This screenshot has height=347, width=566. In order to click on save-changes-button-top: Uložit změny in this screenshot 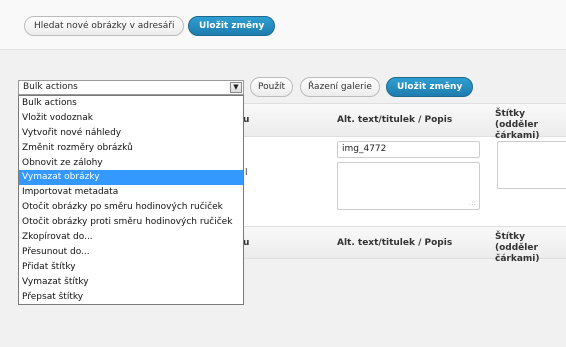, I will do `click(232, 26)`.